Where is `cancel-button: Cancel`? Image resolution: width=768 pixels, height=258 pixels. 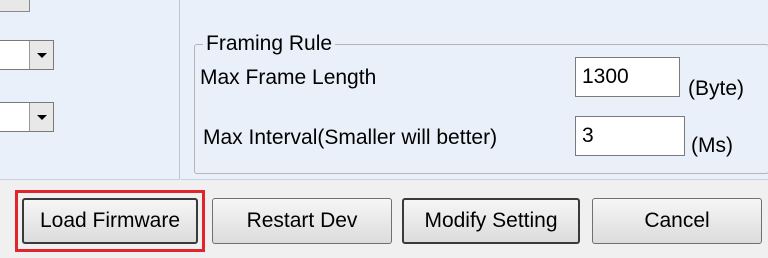 cancel-button: Cancel is located at coordinates (677, 221).